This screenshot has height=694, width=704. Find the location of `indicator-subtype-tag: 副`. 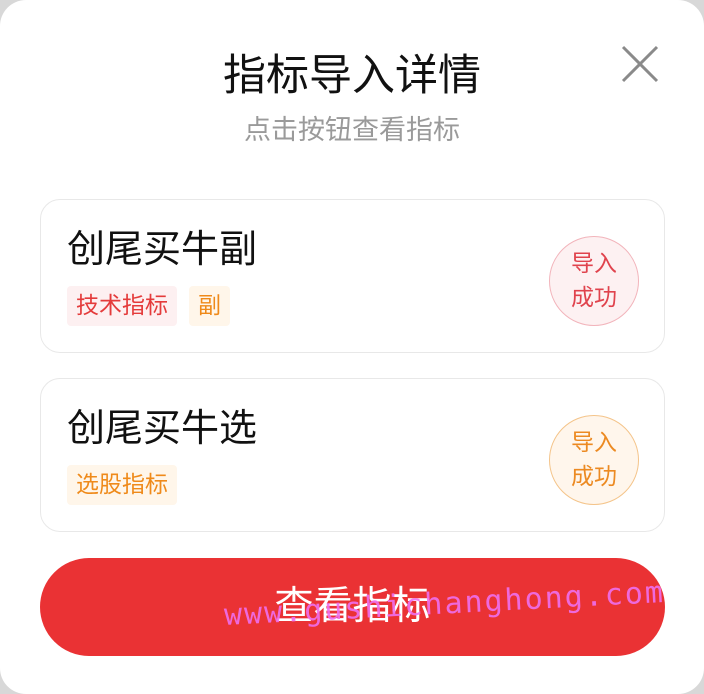

indicator-subtype-tag: 副 is located at coordinates (209, 306).